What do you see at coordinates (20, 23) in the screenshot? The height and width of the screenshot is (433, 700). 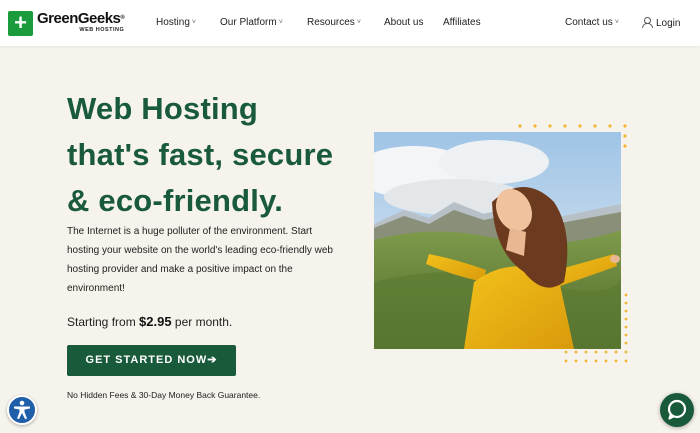 I see `logo-plus-icon: +` at bounding box center [20, 23].